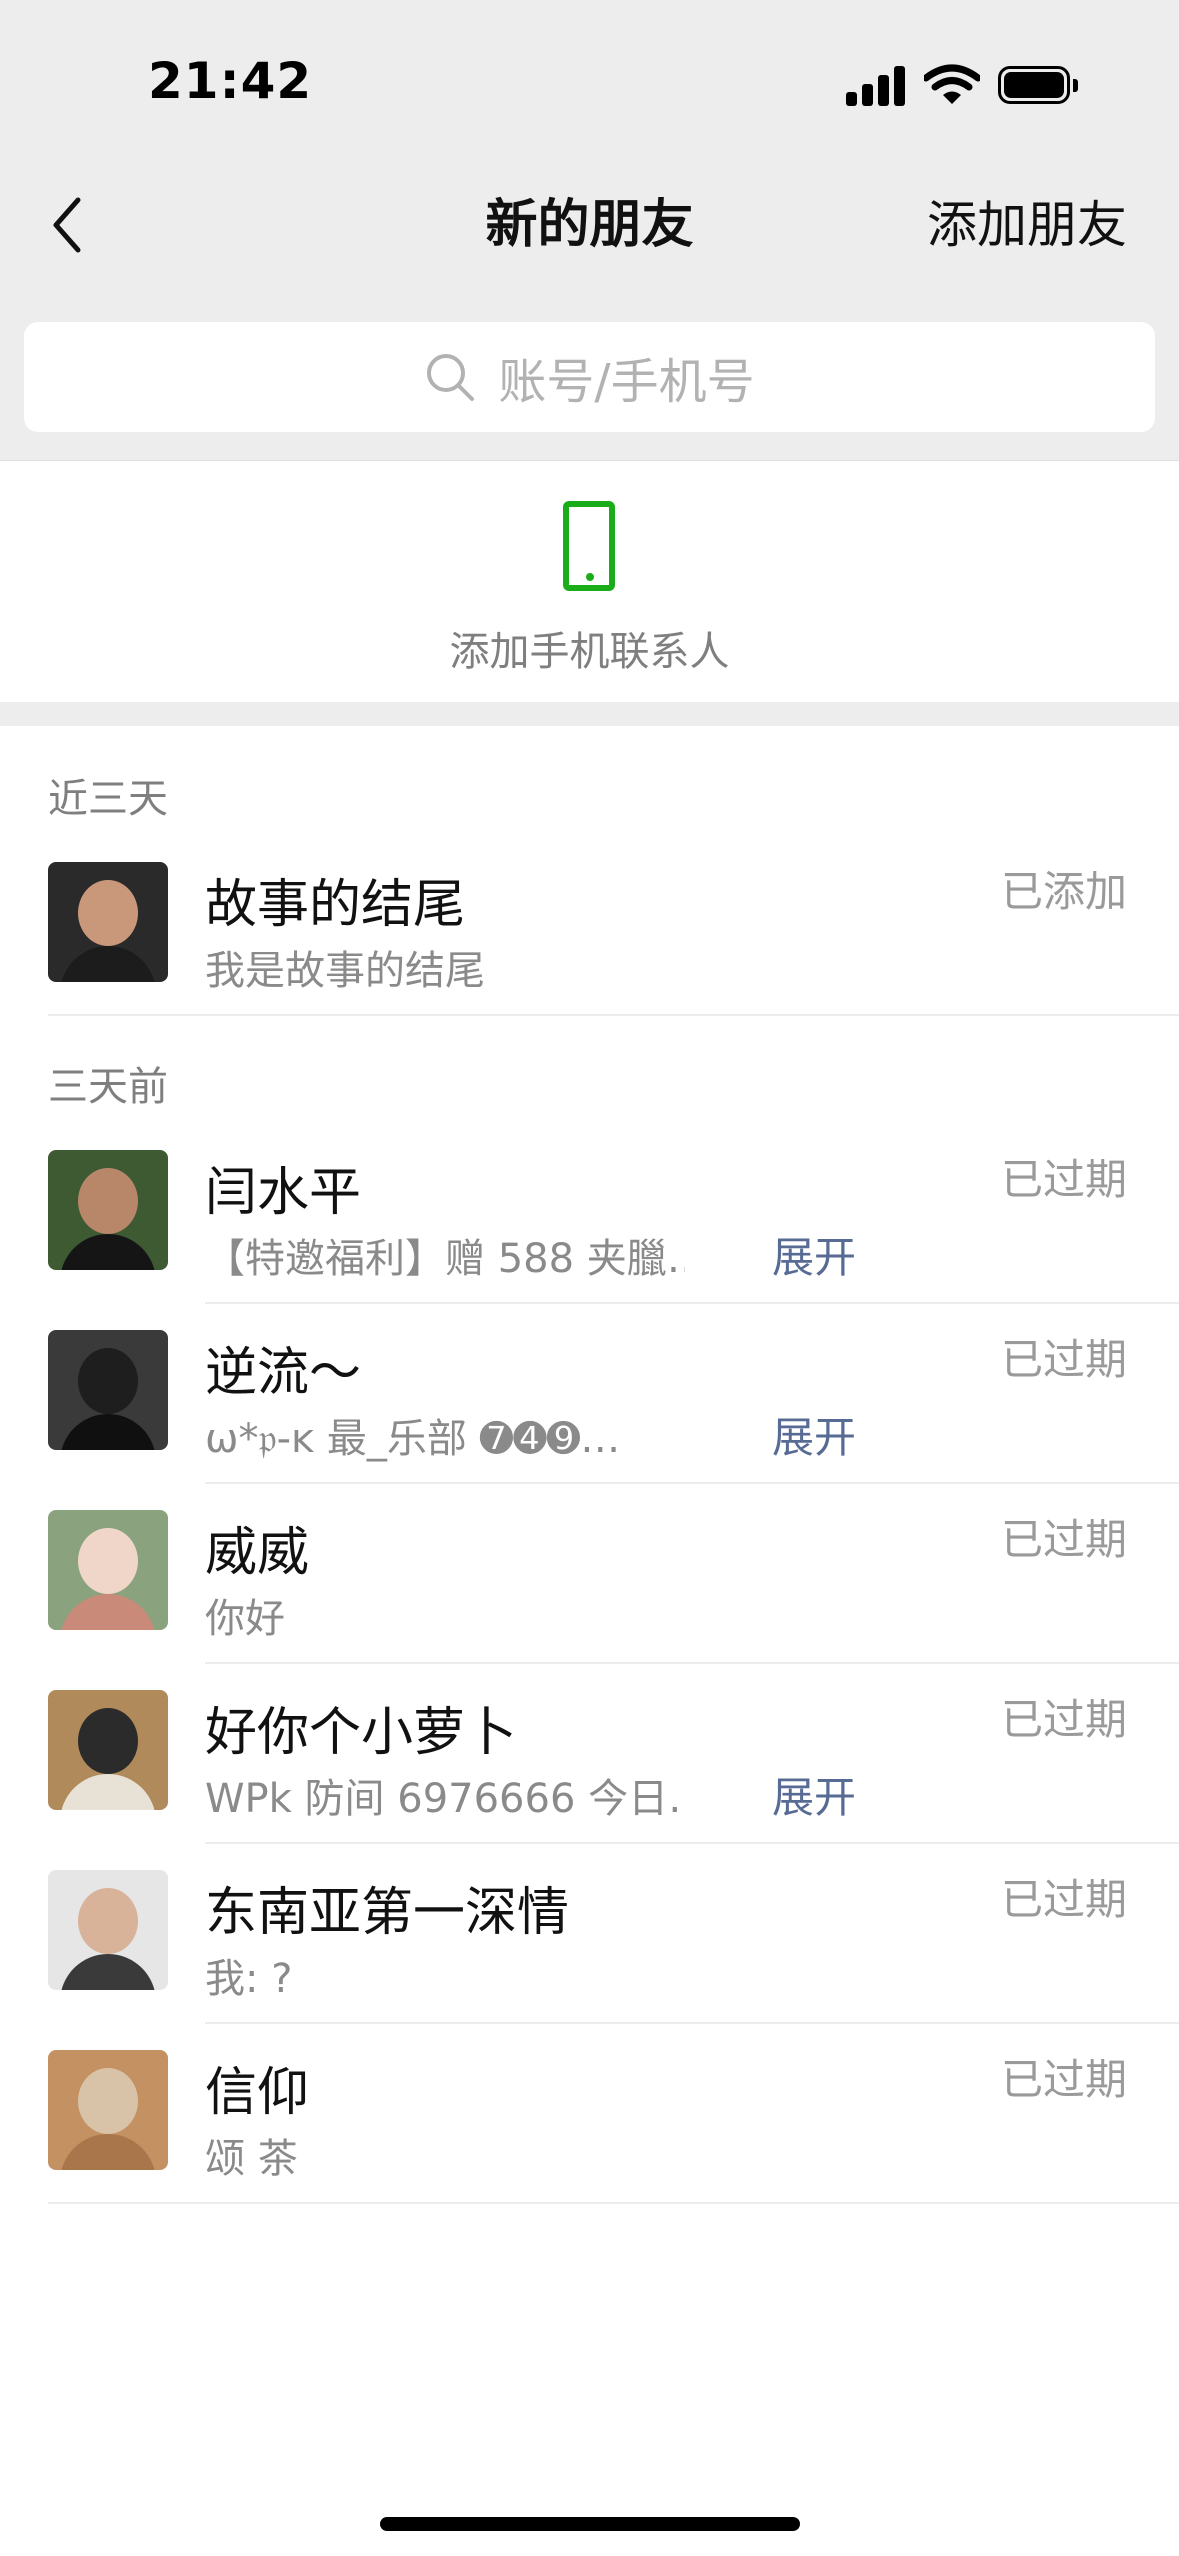 The image size is (1179, 2556). What do you see at coordinates (589, 1754) in the screenshot?
I see `list-item: 好你个小萝卜 WPk 防间 6976666 今日… 展开 已过期` at bounding box center [589, 1754].